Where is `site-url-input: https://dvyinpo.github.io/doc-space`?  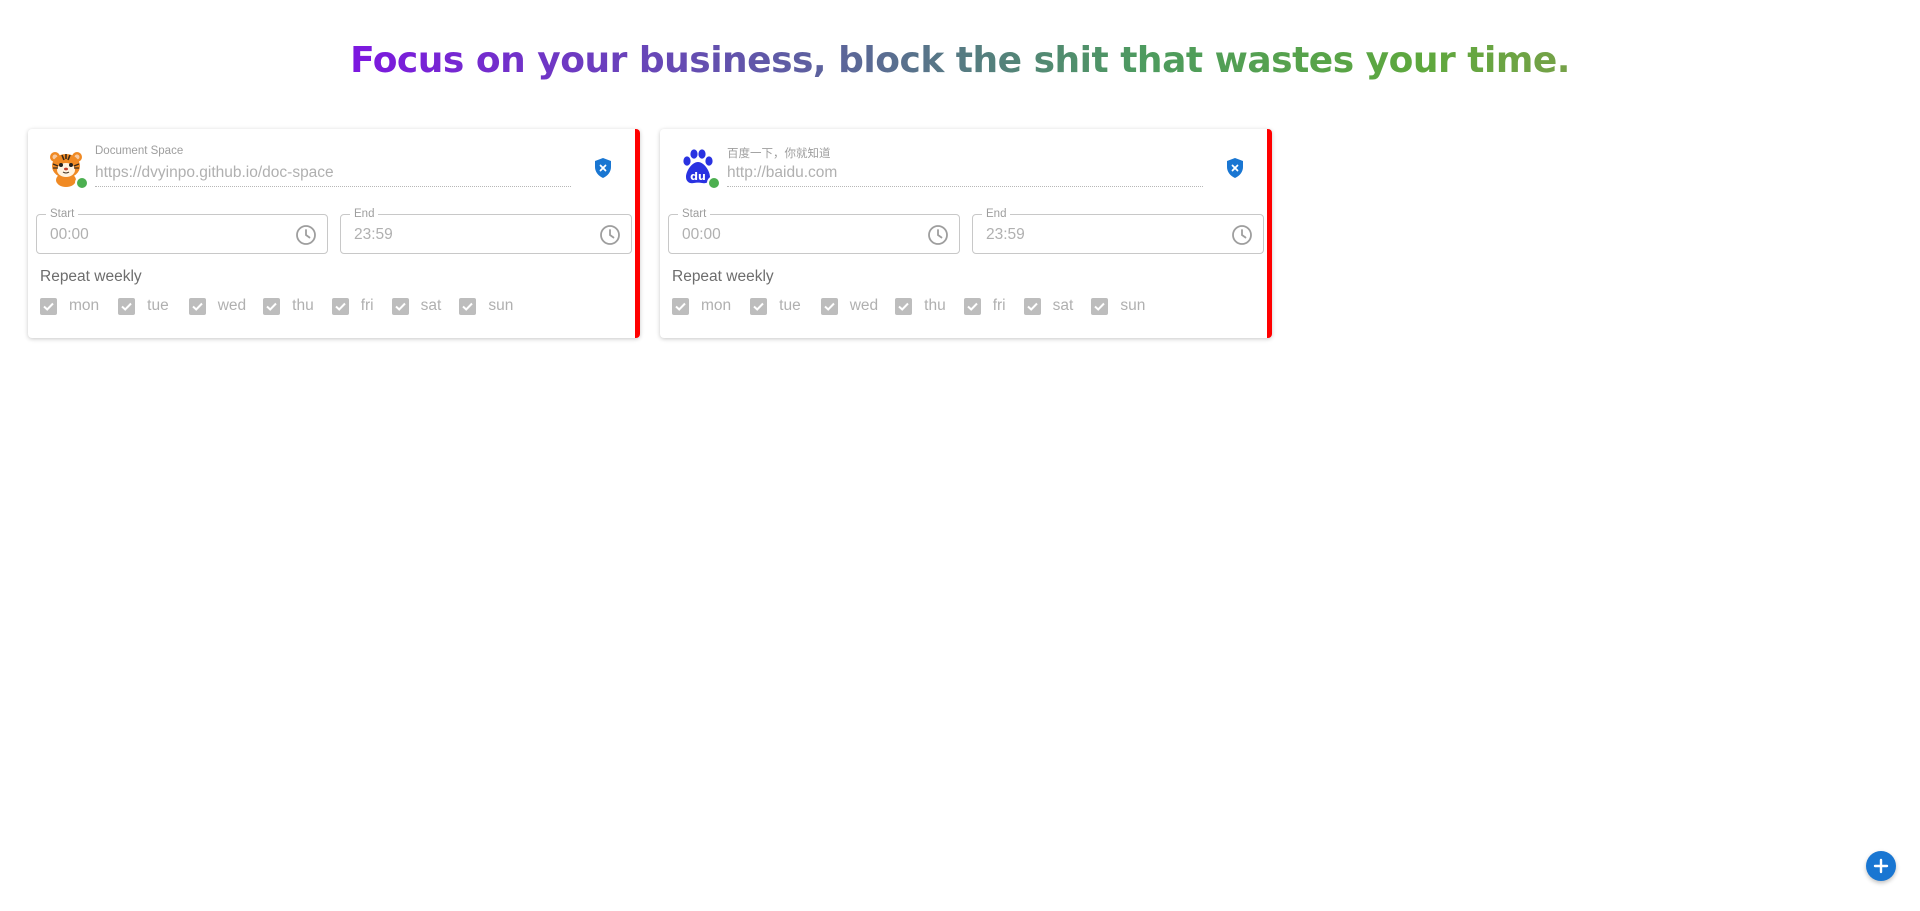 site-url-input: https://dvyinpo.github.io/doc-space is located at coordinates (333, 175).